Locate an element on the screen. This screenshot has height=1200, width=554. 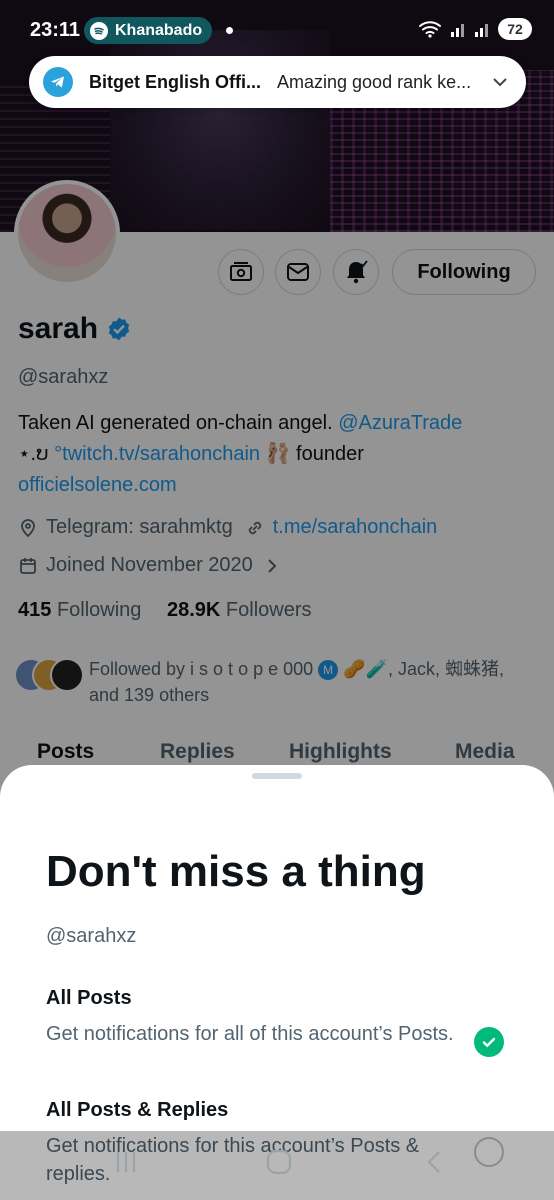
media-pill: Khanabadosh is located at coordinates (148, 30).